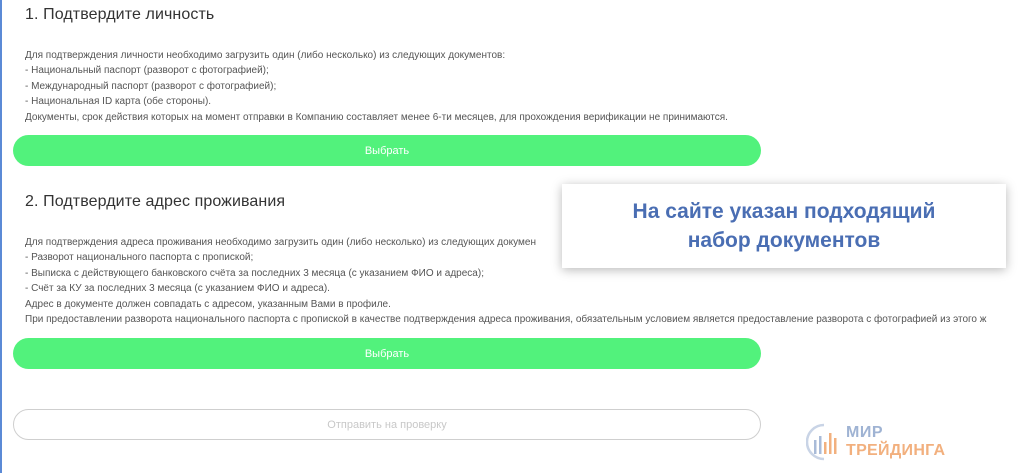 The height and width of the screenshot is (473, 1024). I want to click on select-address-document-button: Выбрать, so click(387, 353).